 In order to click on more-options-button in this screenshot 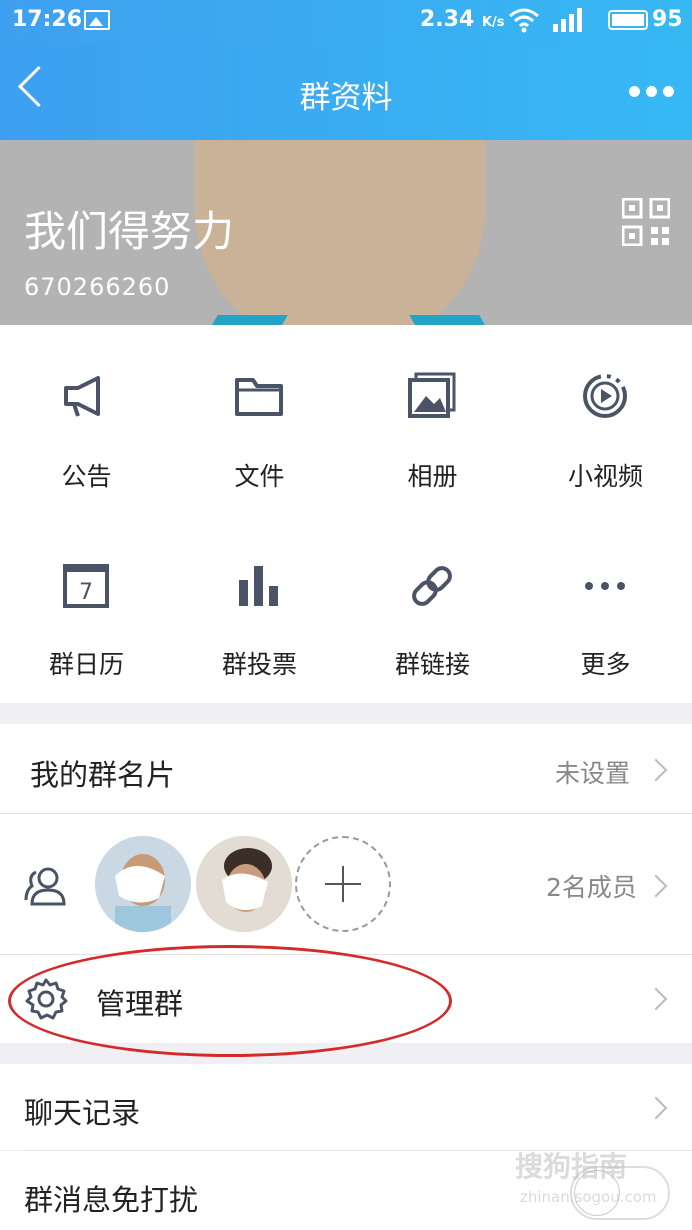, I will do `click(651, 91)`.